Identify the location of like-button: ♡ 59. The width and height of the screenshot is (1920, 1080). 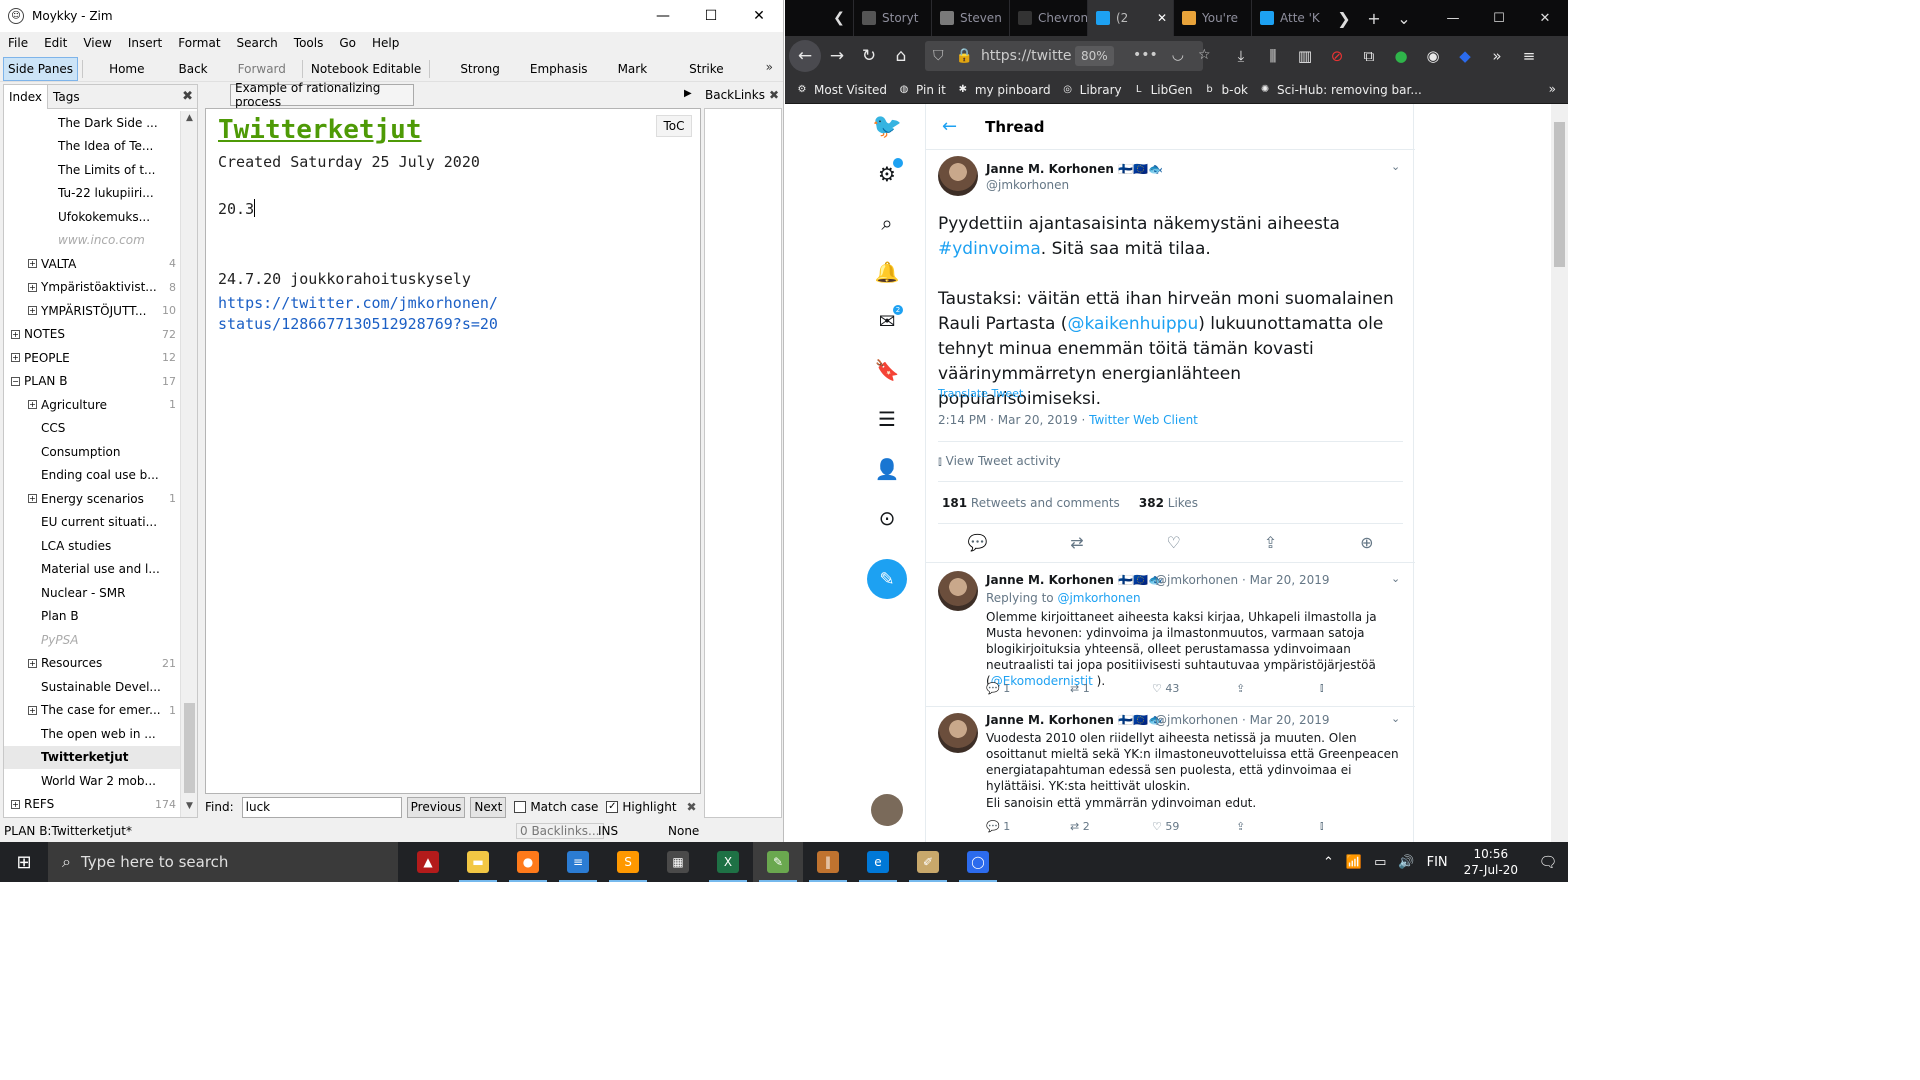
(1194, 826).